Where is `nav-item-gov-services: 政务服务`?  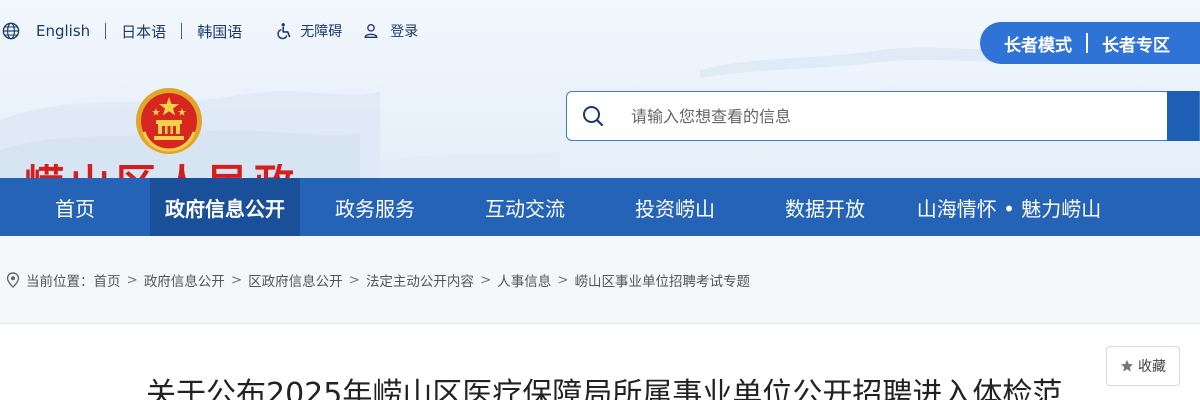 nav-item-gov-services: 政务服务 is located at coordinates (375, 207).